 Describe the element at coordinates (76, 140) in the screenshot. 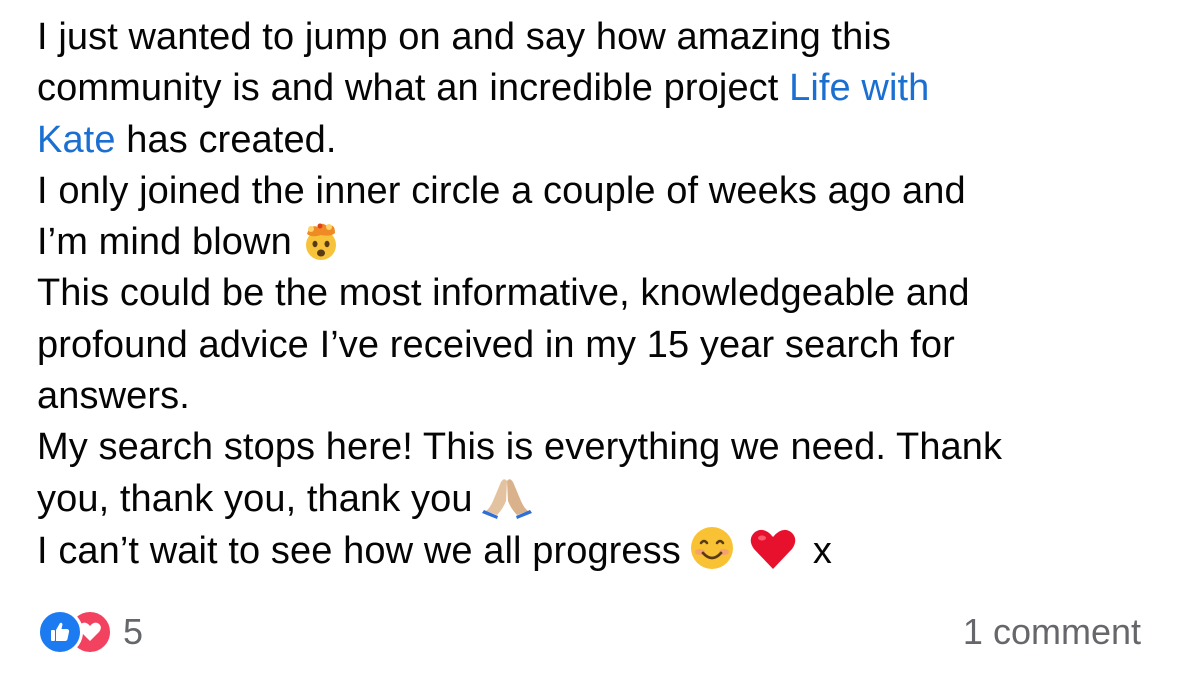

I see `mention-link-life-with-kate-cont: Kate` at that location.